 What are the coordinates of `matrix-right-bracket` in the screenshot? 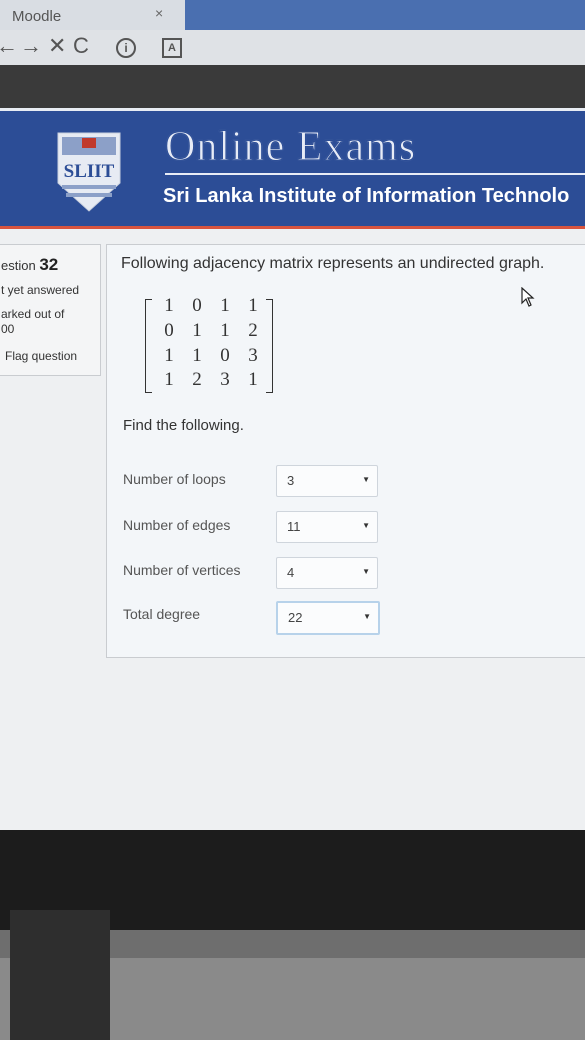 It's located at (269, 346).